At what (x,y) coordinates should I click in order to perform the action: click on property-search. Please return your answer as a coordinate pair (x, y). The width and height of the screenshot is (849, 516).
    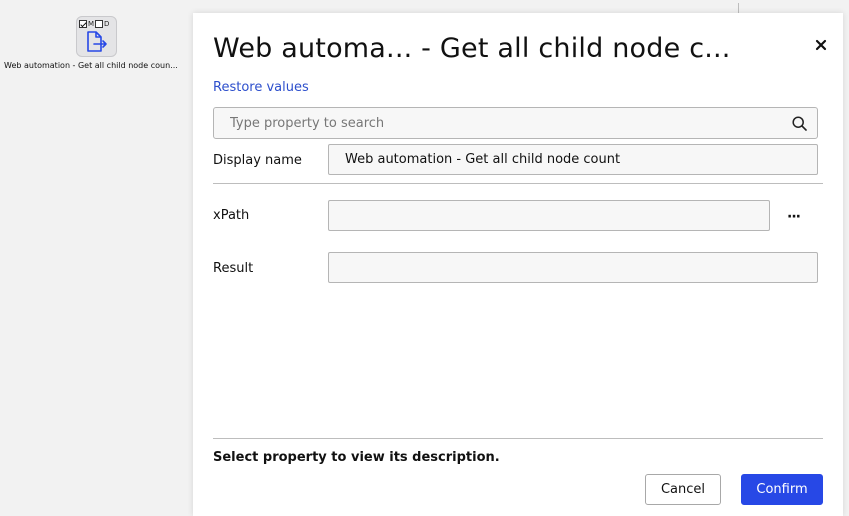
    Looking at the image, I should click on (515, 123).